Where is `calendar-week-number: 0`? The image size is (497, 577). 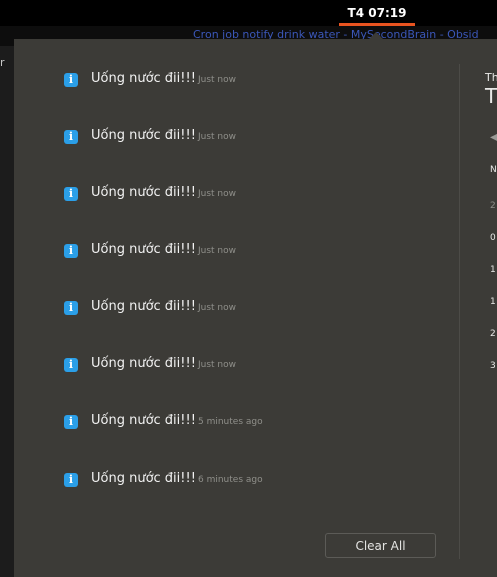 calendar-week-number: 0 is located at coordinates (493, 238).